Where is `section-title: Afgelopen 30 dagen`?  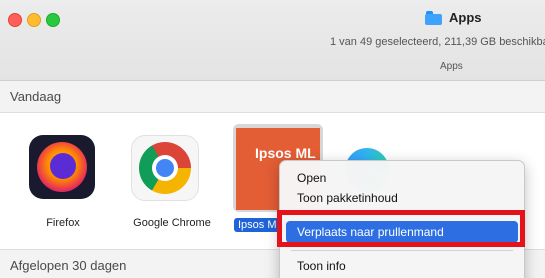
section-title: Afgelopen 30 dagen is located at coordinates (68, 265).